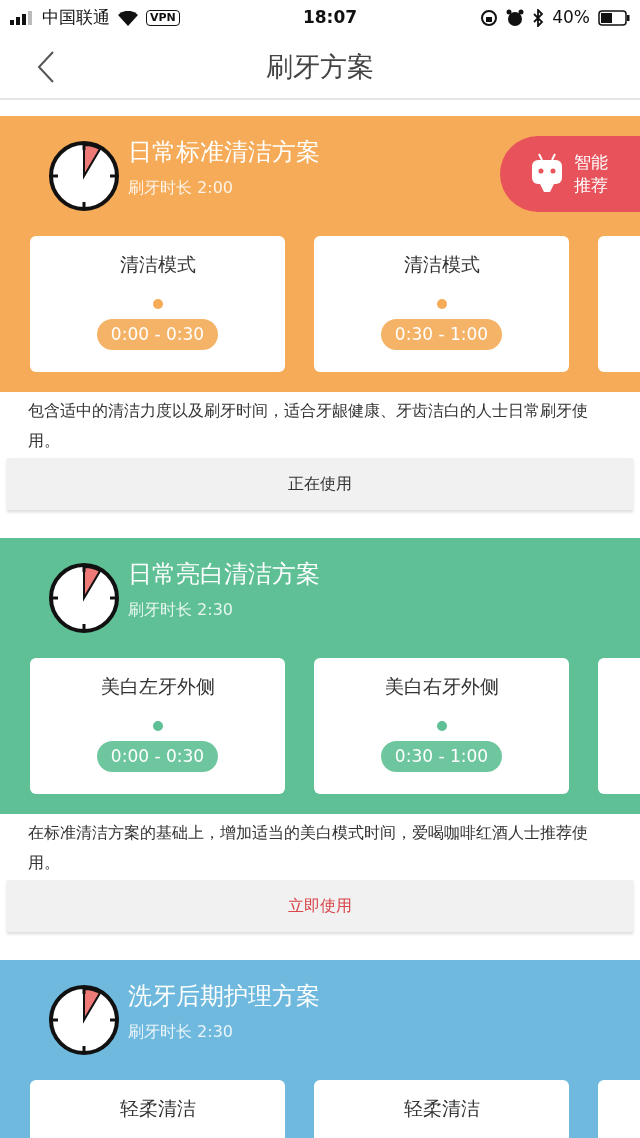 Image resolution: width=640 pixels, height=1138 pixels. Describe the element at coordinates (489, 18) in the screenshot. I see `rotation-lock-icon` at that location.